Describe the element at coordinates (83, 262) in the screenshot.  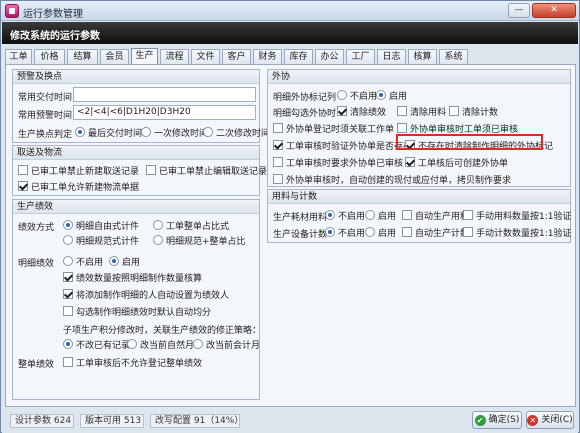
I see `detail-disable: 不启用` at that location.